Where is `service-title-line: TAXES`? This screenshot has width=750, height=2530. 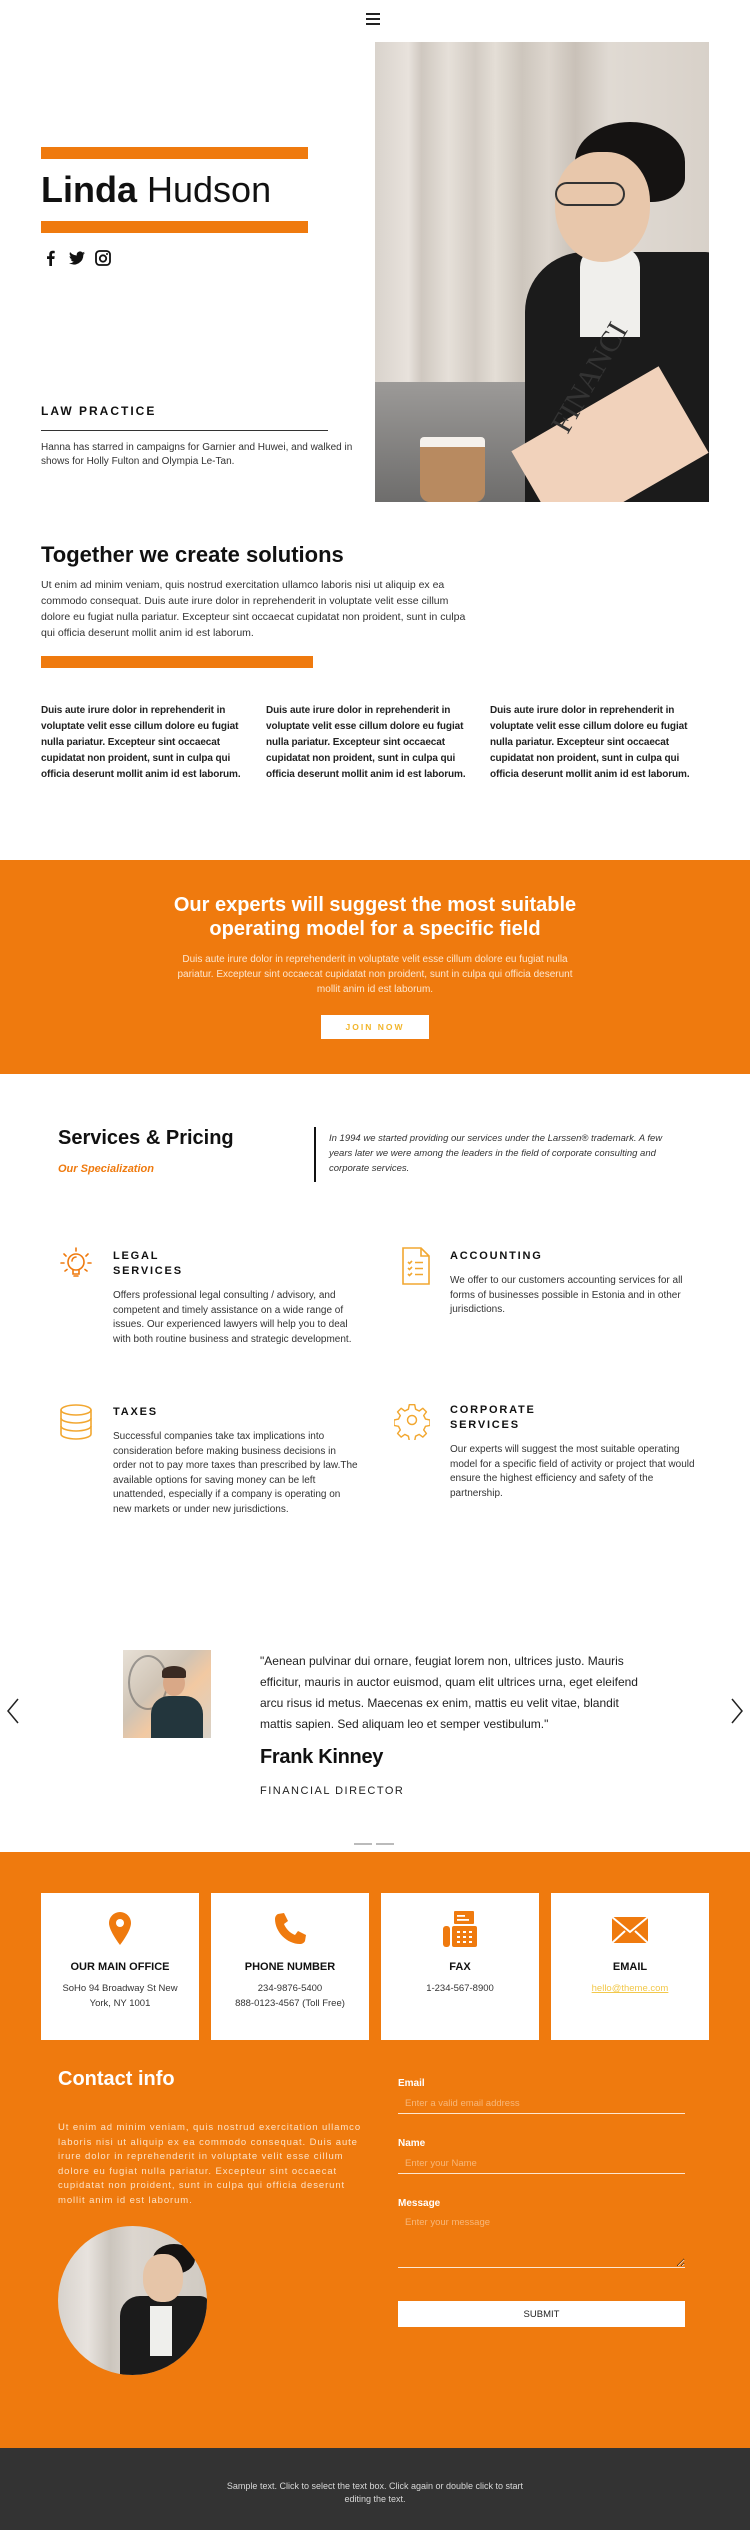
service-title-line: TAXES is located at coordinates (135, 1412).